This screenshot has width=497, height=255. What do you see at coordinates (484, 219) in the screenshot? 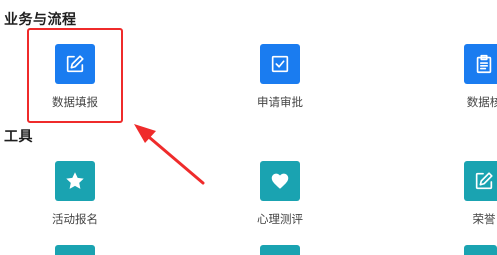
I see `app-label: 荣誉` at bounding box center [484, 219].